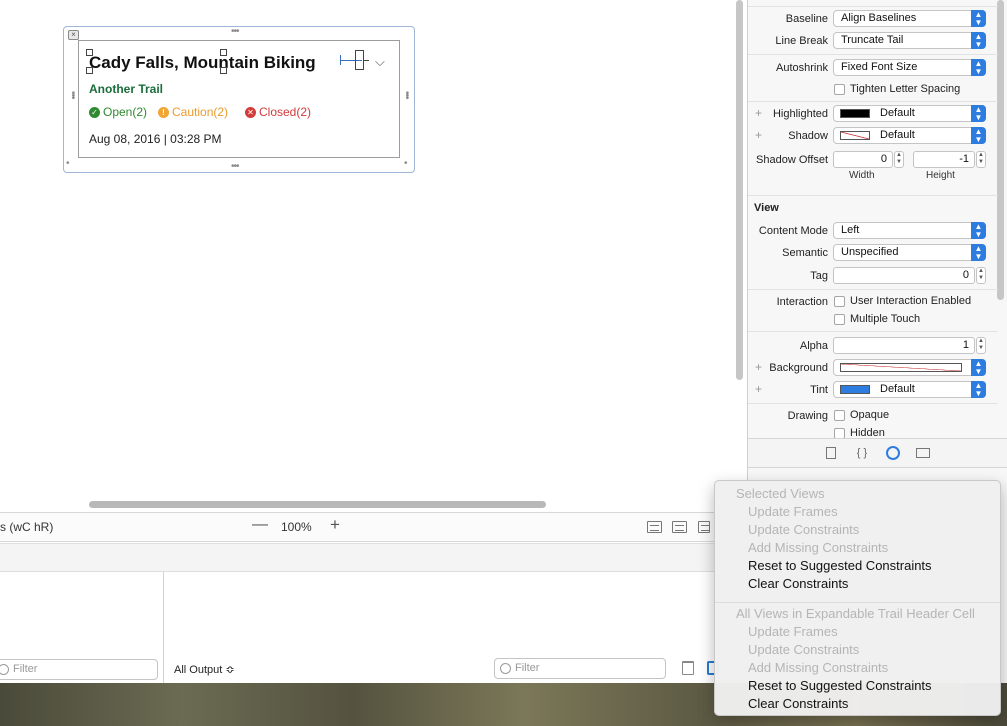 The image size is (1007, 726). Describe the element at coordinates (831, 453) in the screenshot. I see `file-icon` at that location.